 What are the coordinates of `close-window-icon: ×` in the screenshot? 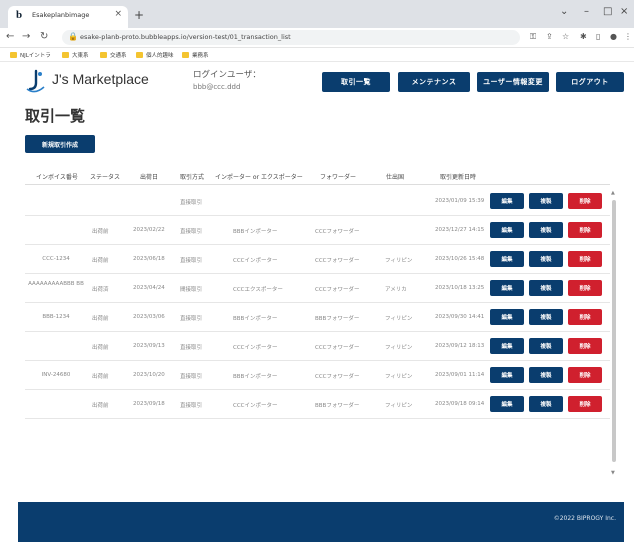 It's located at (624, 11).